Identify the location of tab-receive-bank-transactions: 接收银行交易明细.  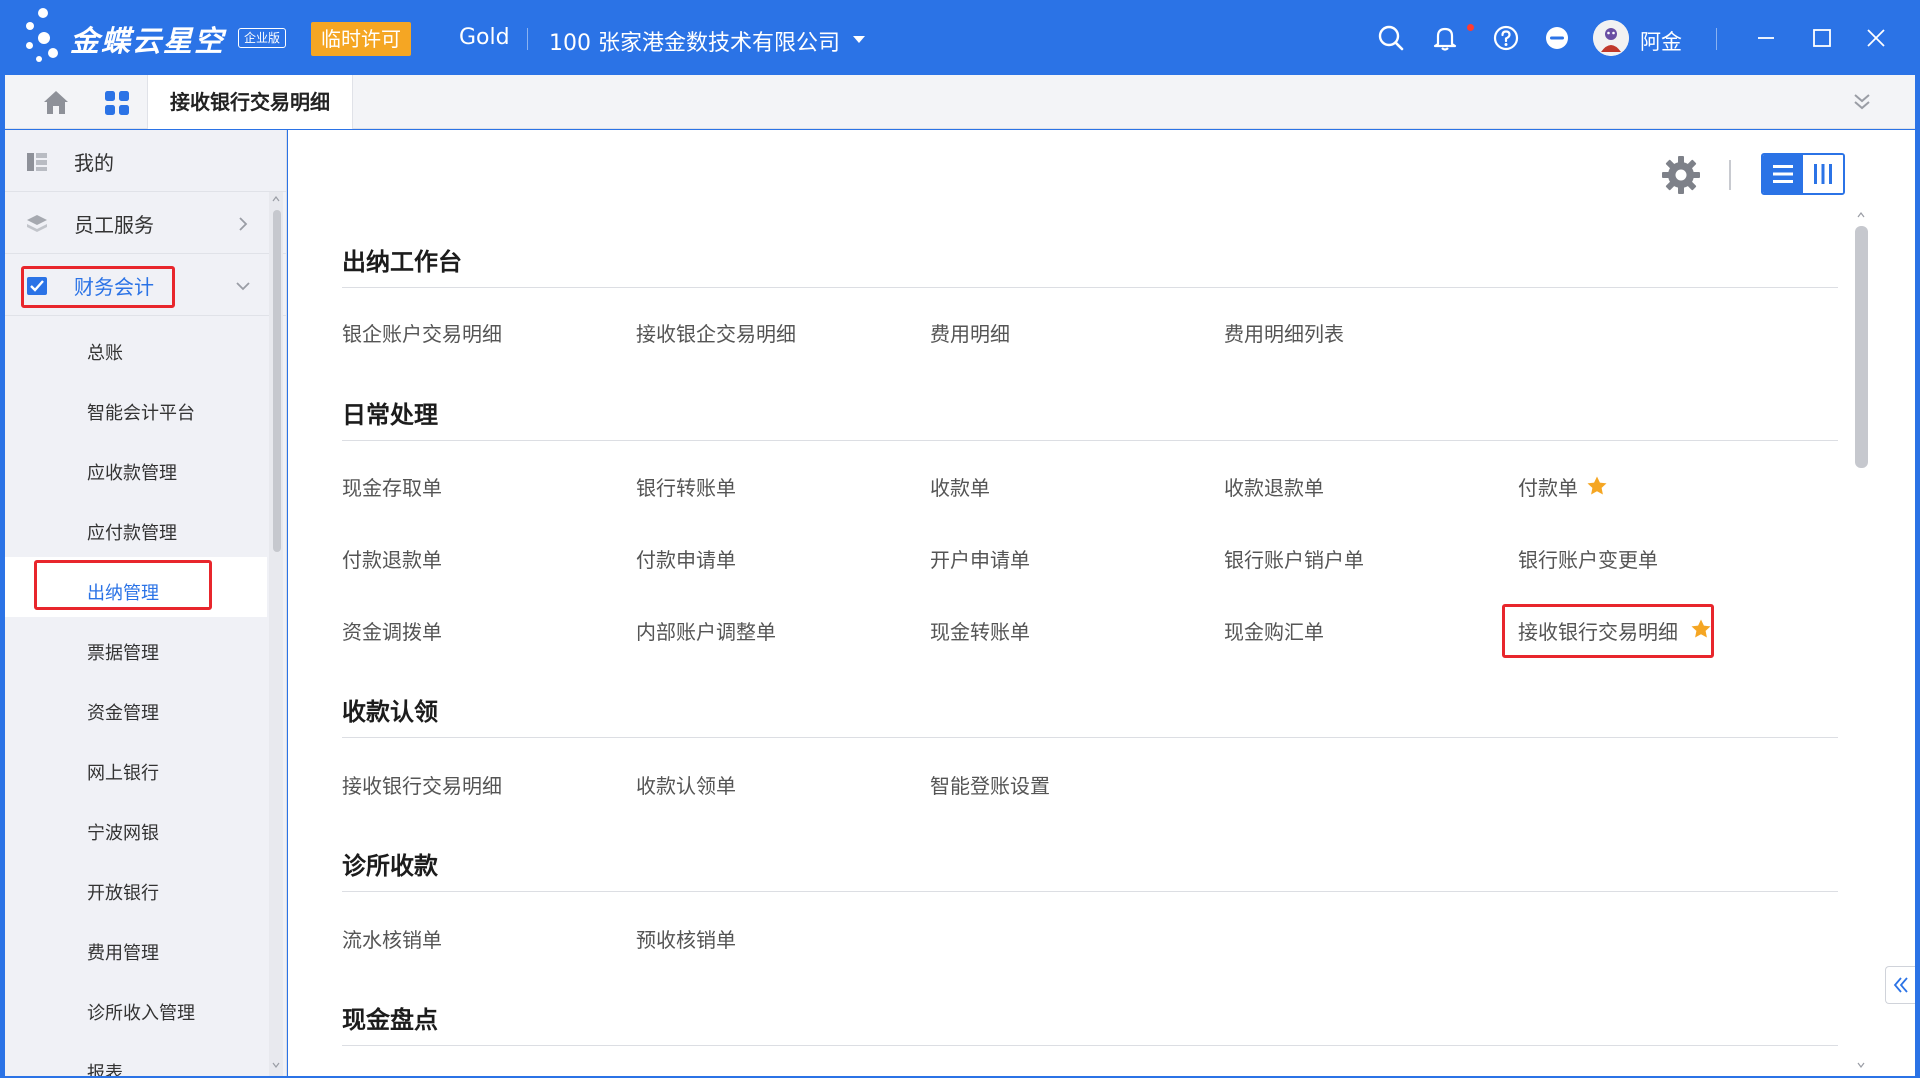
(250, 102).